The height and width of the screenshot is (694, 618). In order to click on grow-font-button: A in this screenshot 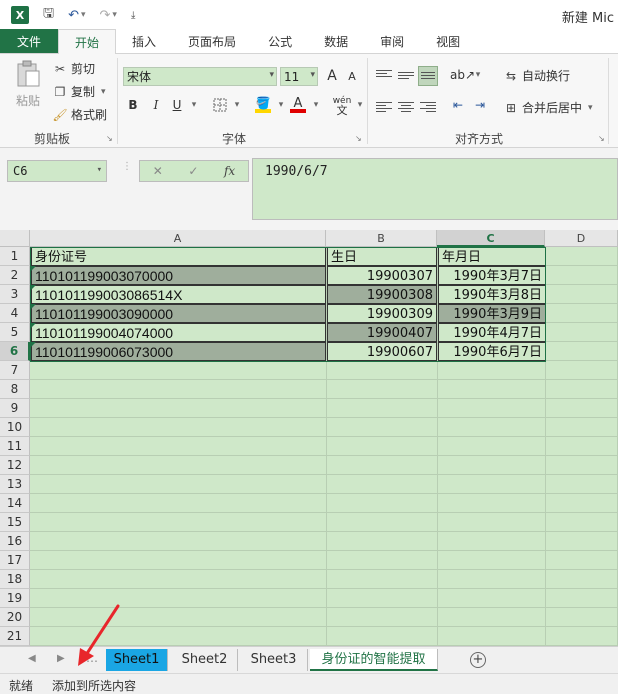, I will do `click(332, 76)`.